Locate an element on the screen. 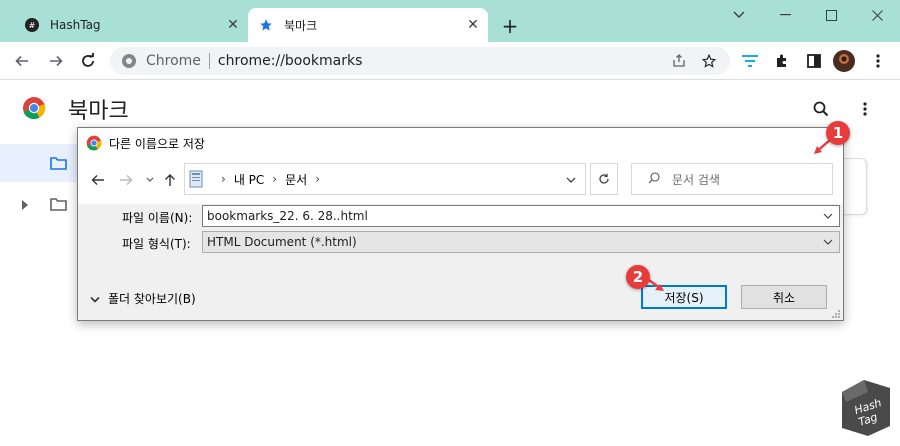 The width and height of the screenshot is (900, 446). filename-value: bookmarks_22. 6. 28..html is located at coordinates (287, 216).